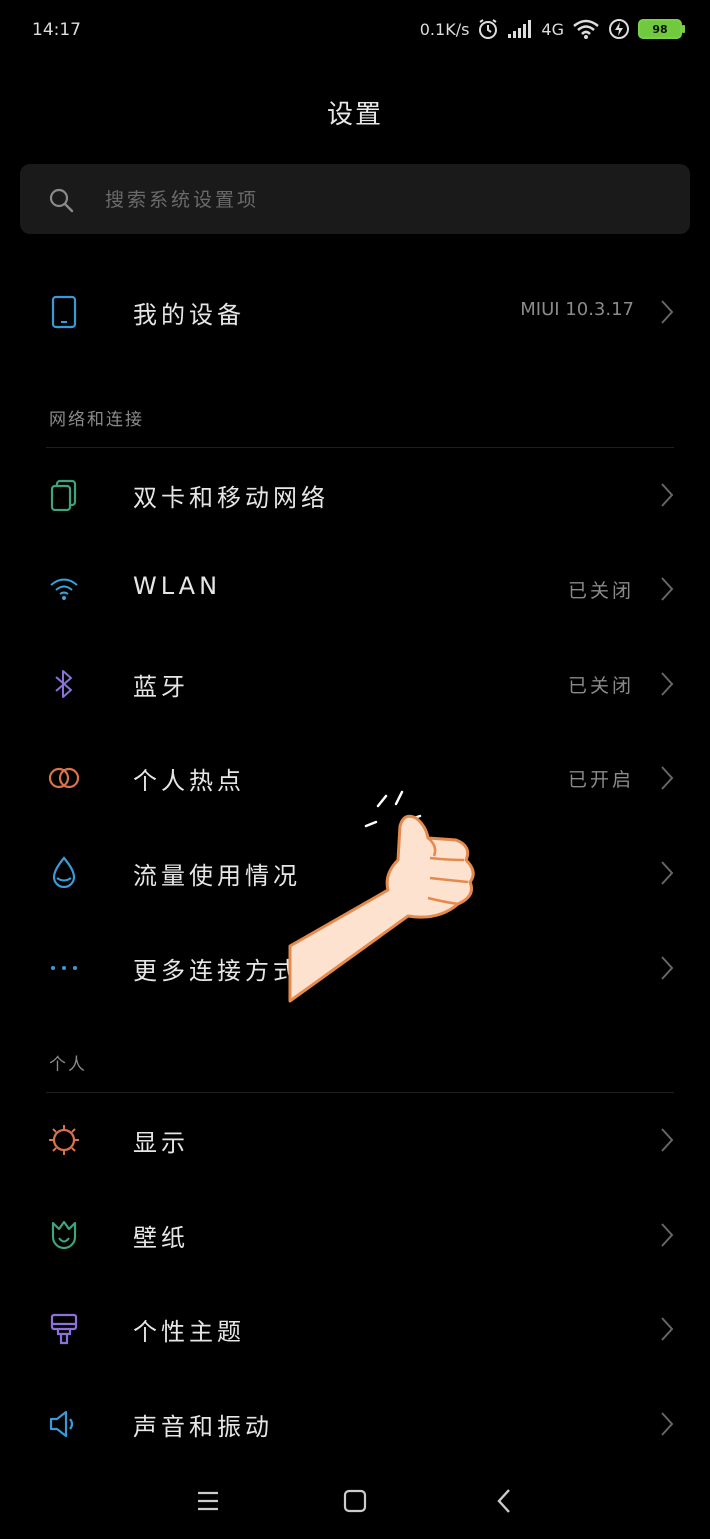 This screenshot has height=1539, width=710. What do you see at coordinates (600, 591) in the screenshot?
I see `wlan-status: 已关闭` at bounding box center [600, 591].